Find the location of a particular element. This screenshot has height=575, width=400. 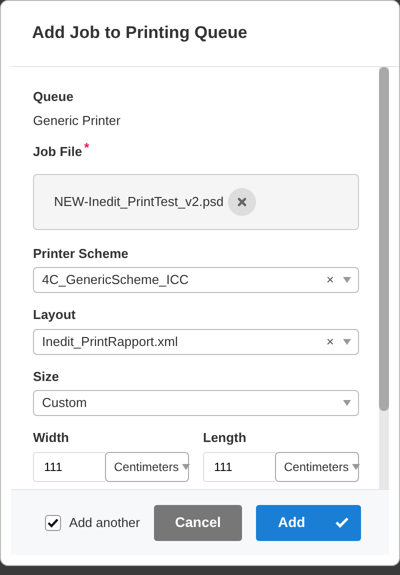

file-name: NEW-Inedit_PrintTest_v2.psd is located at coordinates (139, 201).